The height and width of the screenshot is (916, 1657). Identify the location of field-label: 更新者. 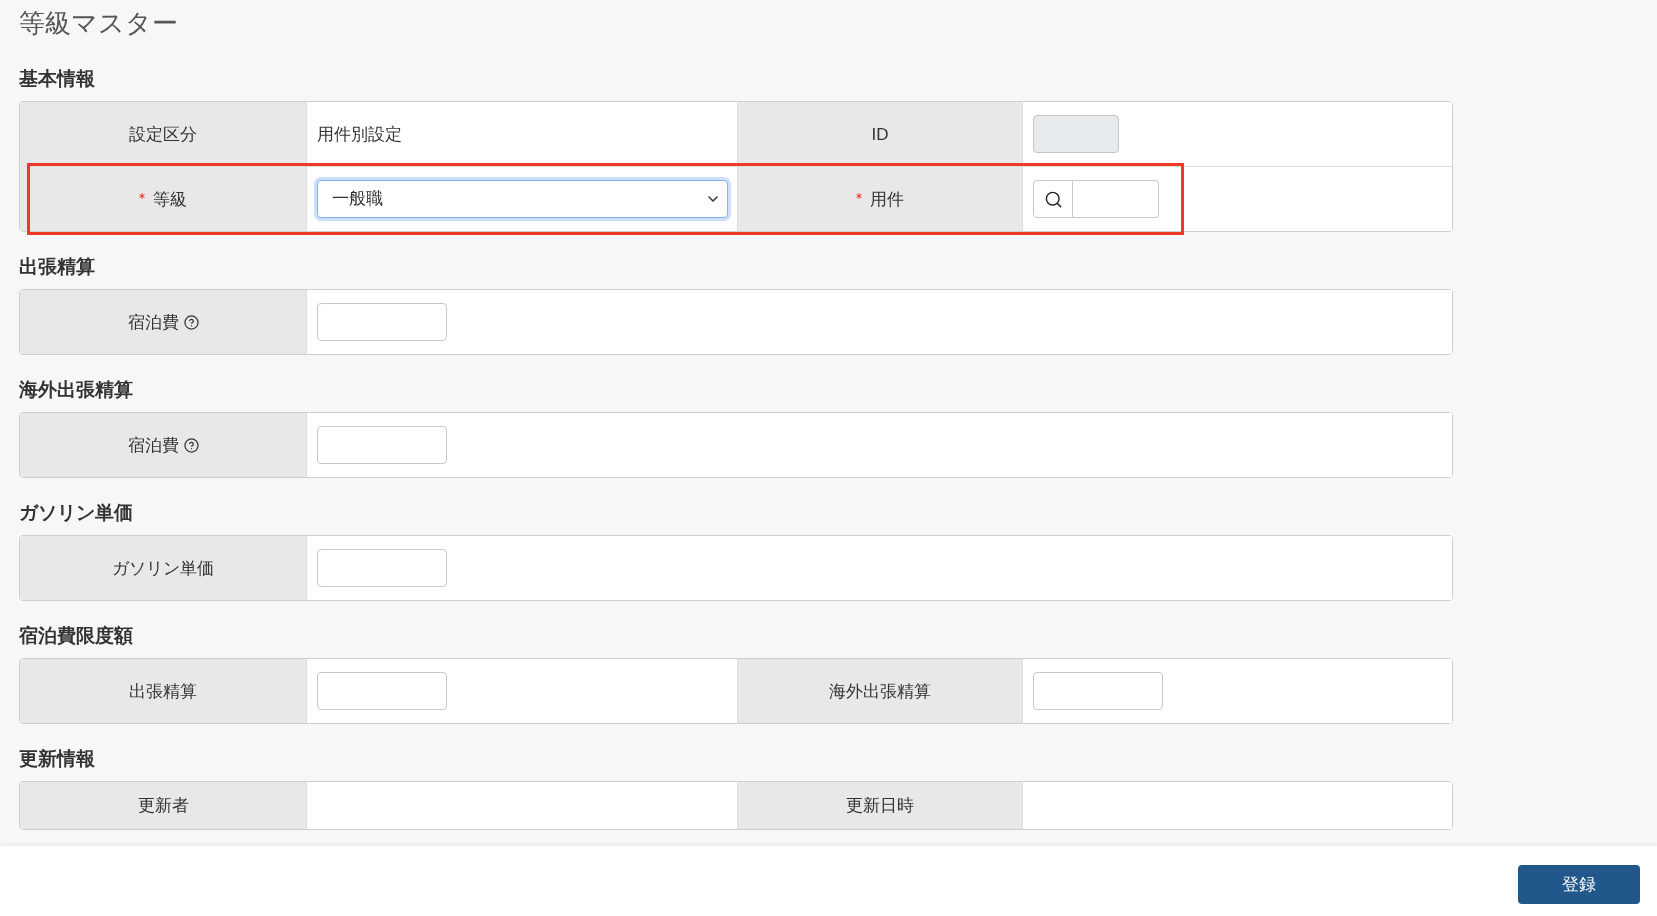
(163, 805).